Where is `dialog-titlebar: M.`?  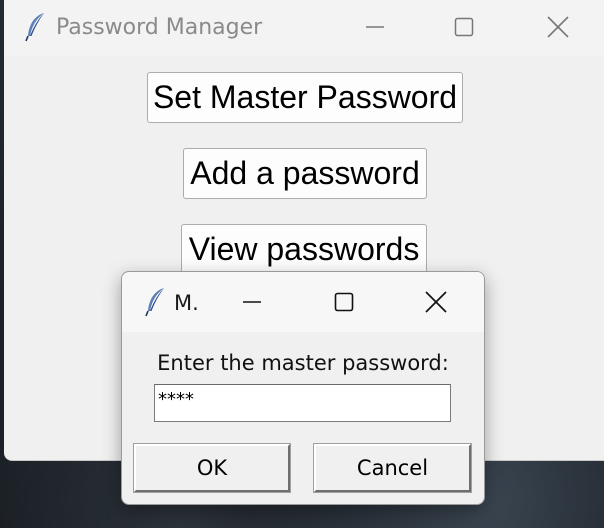
dialog-titlebar: M. is located at coordinates (303, 302).